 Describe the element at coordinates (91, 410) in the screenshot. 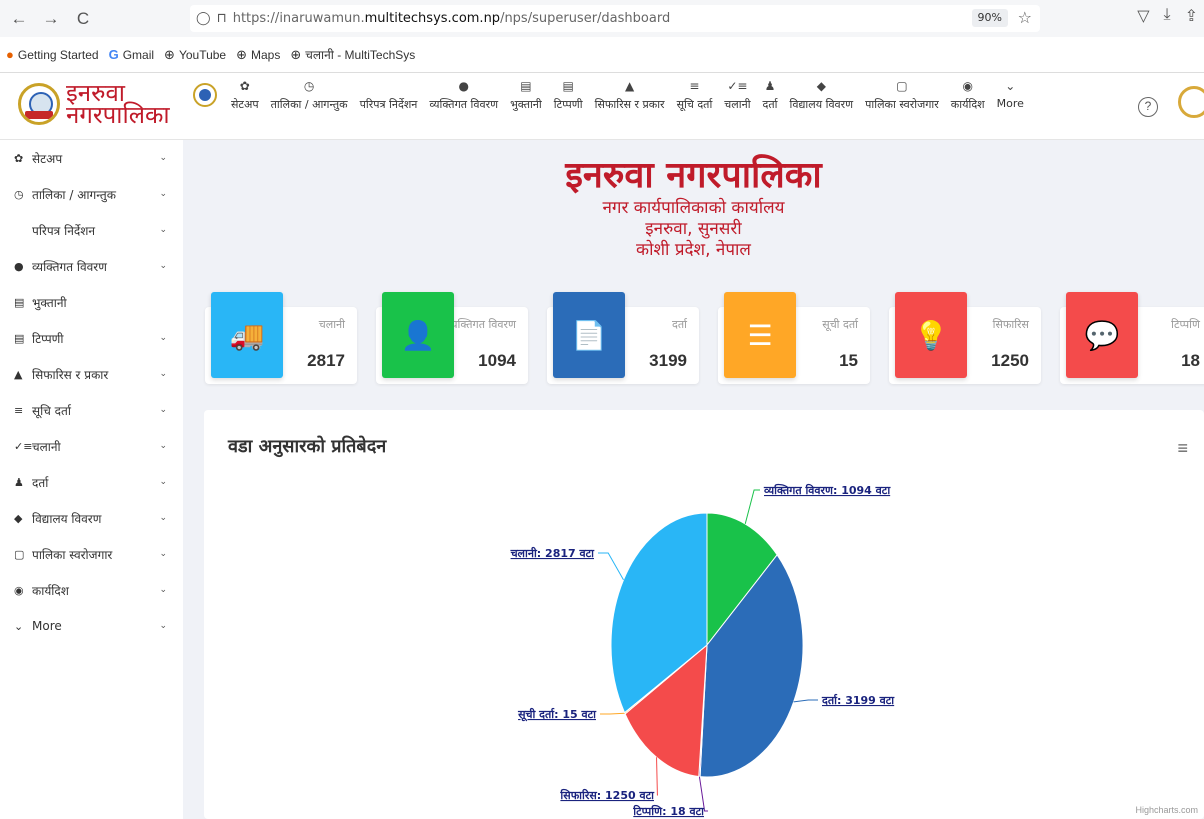

I see `sidebar-item-list-register: ≡ सूचि दर्ता ⌄` at that location.